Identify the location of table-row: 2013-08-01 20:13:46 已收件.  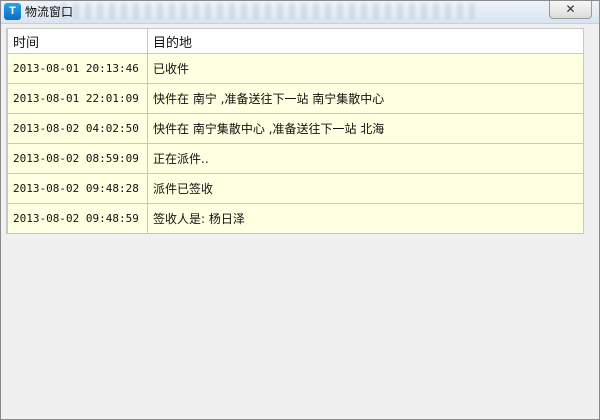
(295, 68).